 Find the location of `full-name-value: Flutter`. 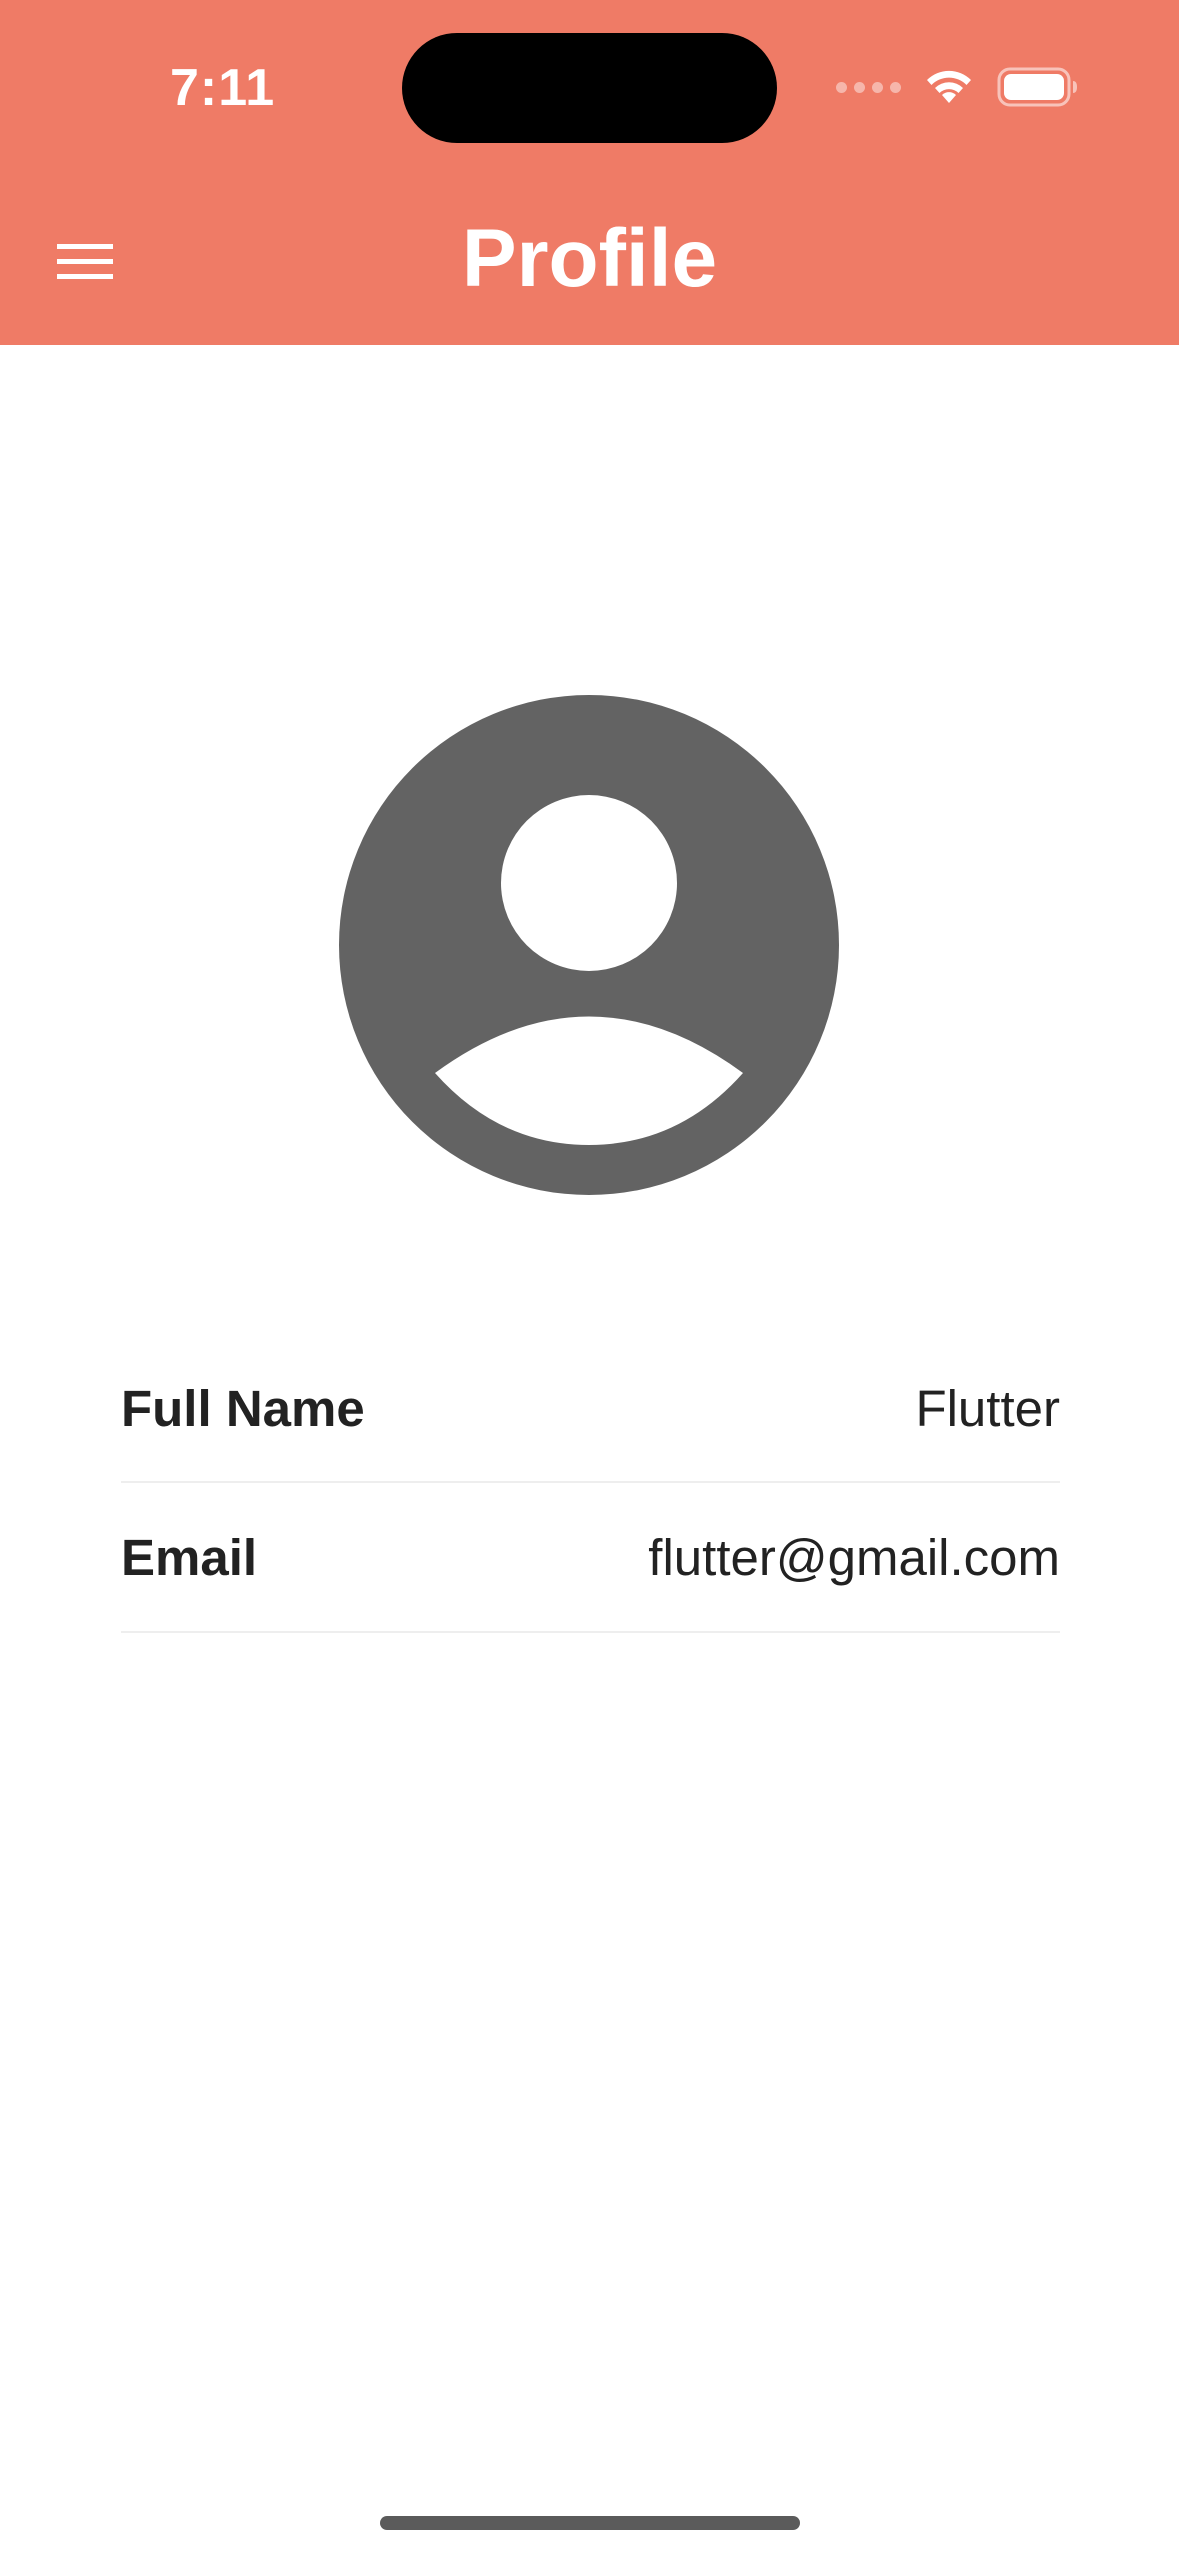

full-name-value: Flutter is located at coordinates (987, 1408).